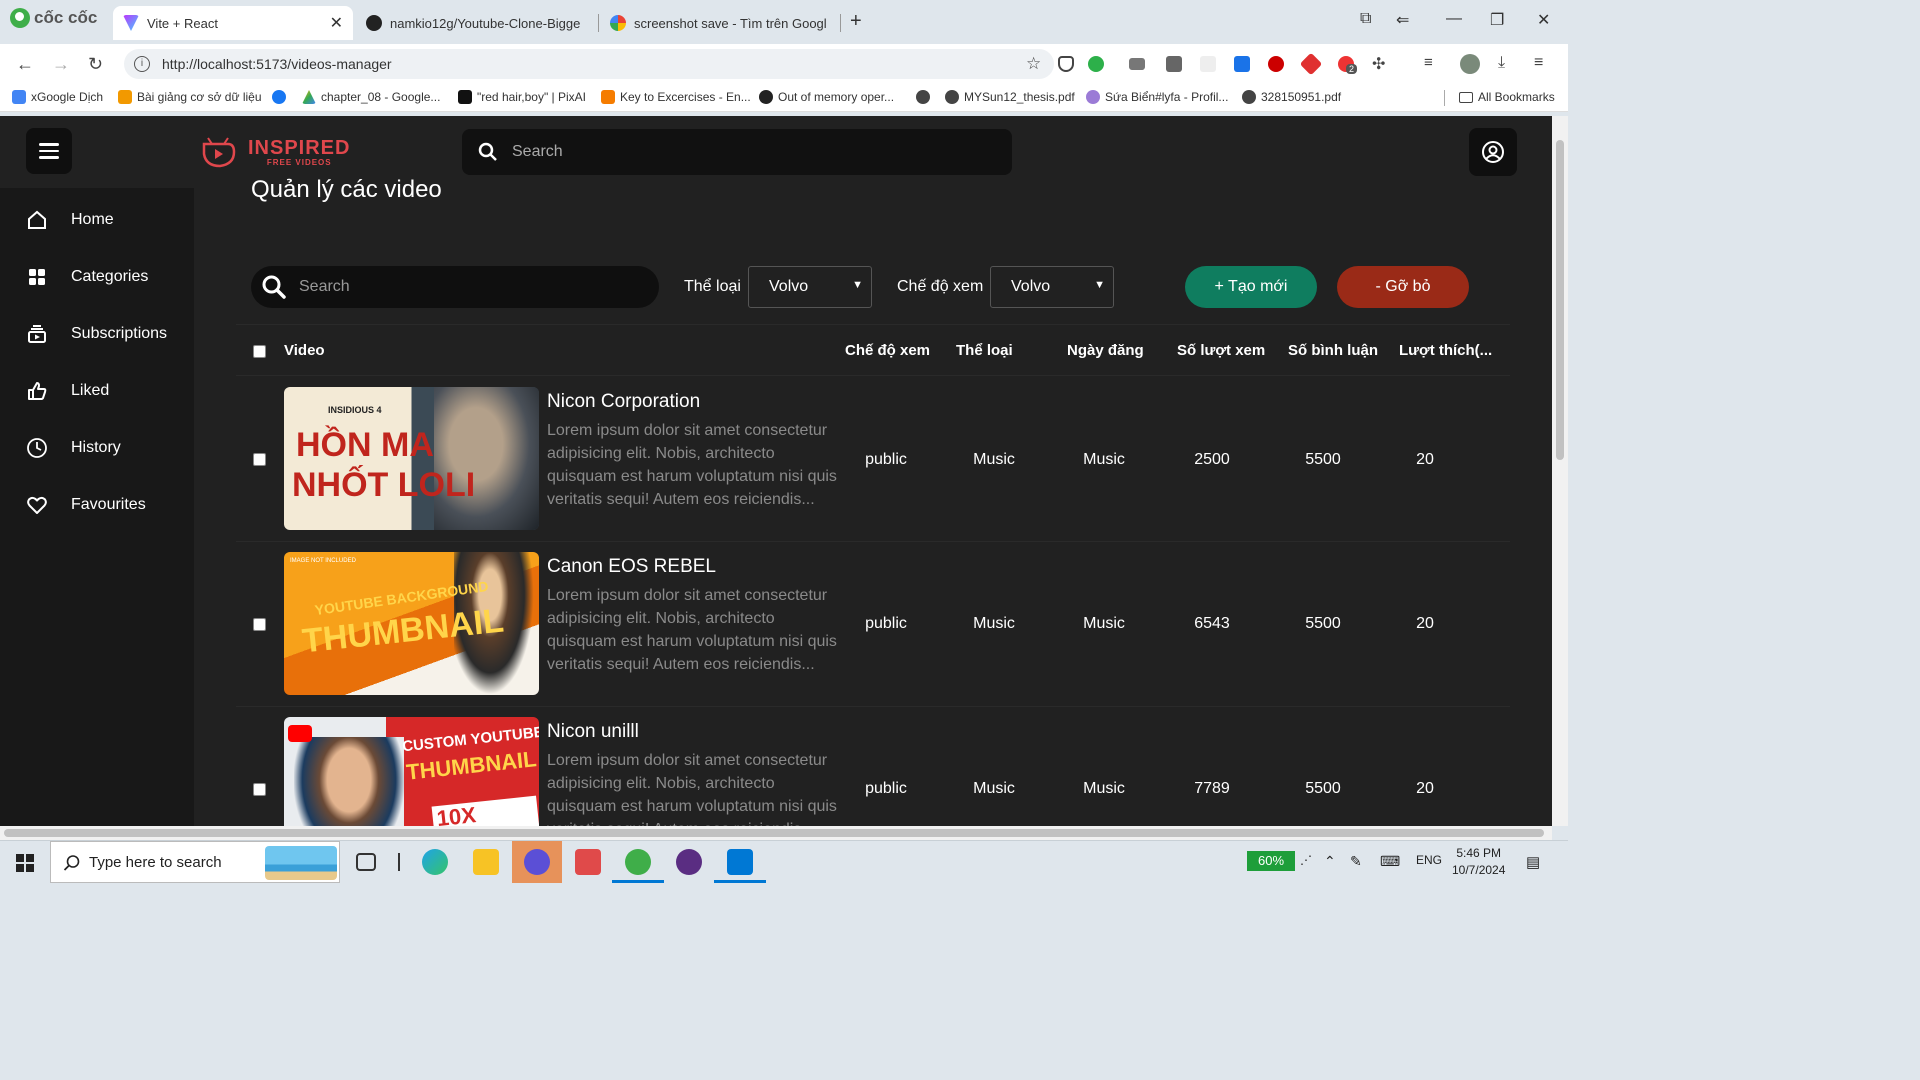 This screenshot has height=1080, width=1920. Describe the element at coordinates (57, 97) in the screenshot. I see `bookmark-item: xGoogle Dịch` at that location.